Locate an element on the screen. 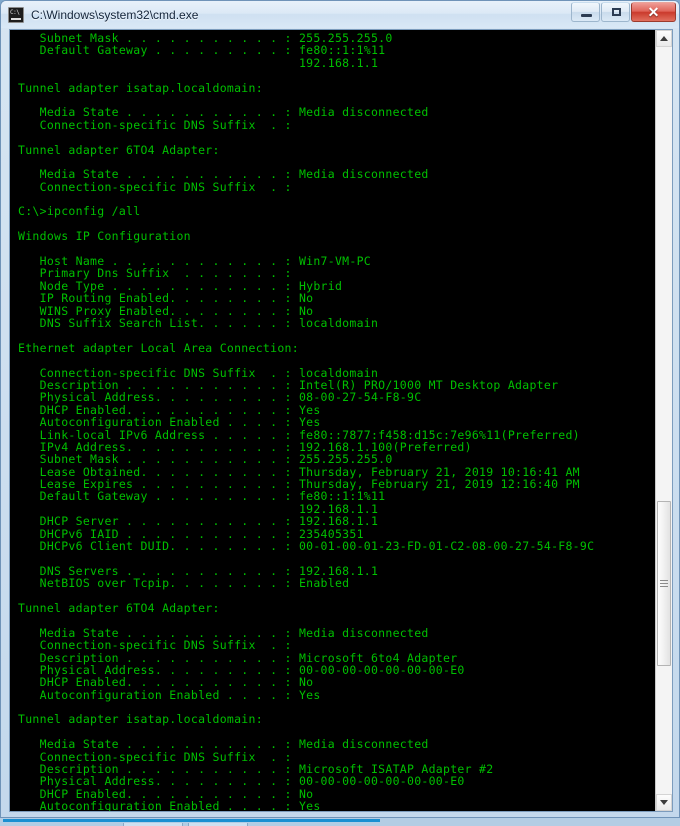  console-line: DHCP Enabled. . . . . . . . . . . : No is located at coordinates (166, 682).